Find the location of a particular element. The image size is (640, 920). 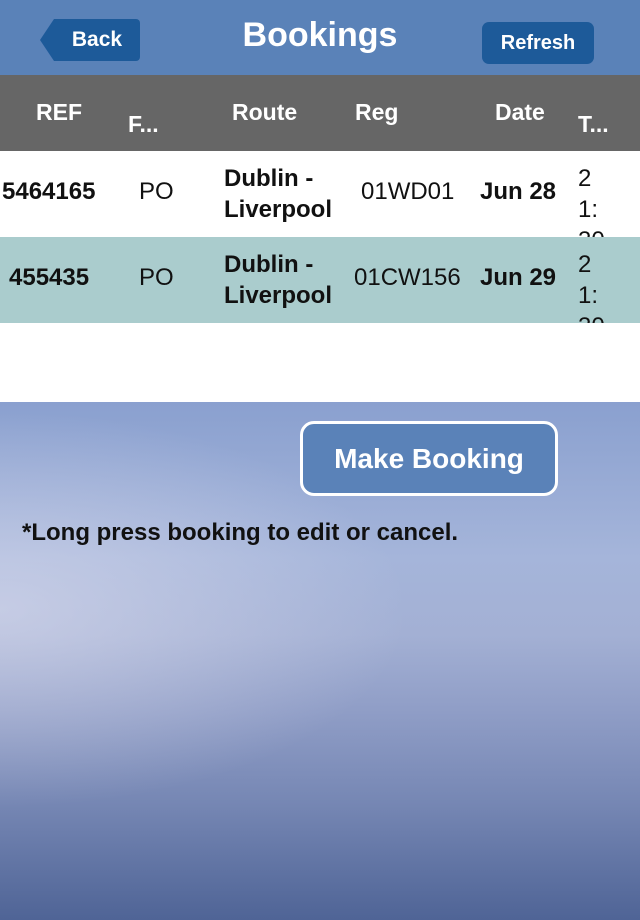

navigation-bar: Back Bookings Refresh is located at coordinates (320, 37).